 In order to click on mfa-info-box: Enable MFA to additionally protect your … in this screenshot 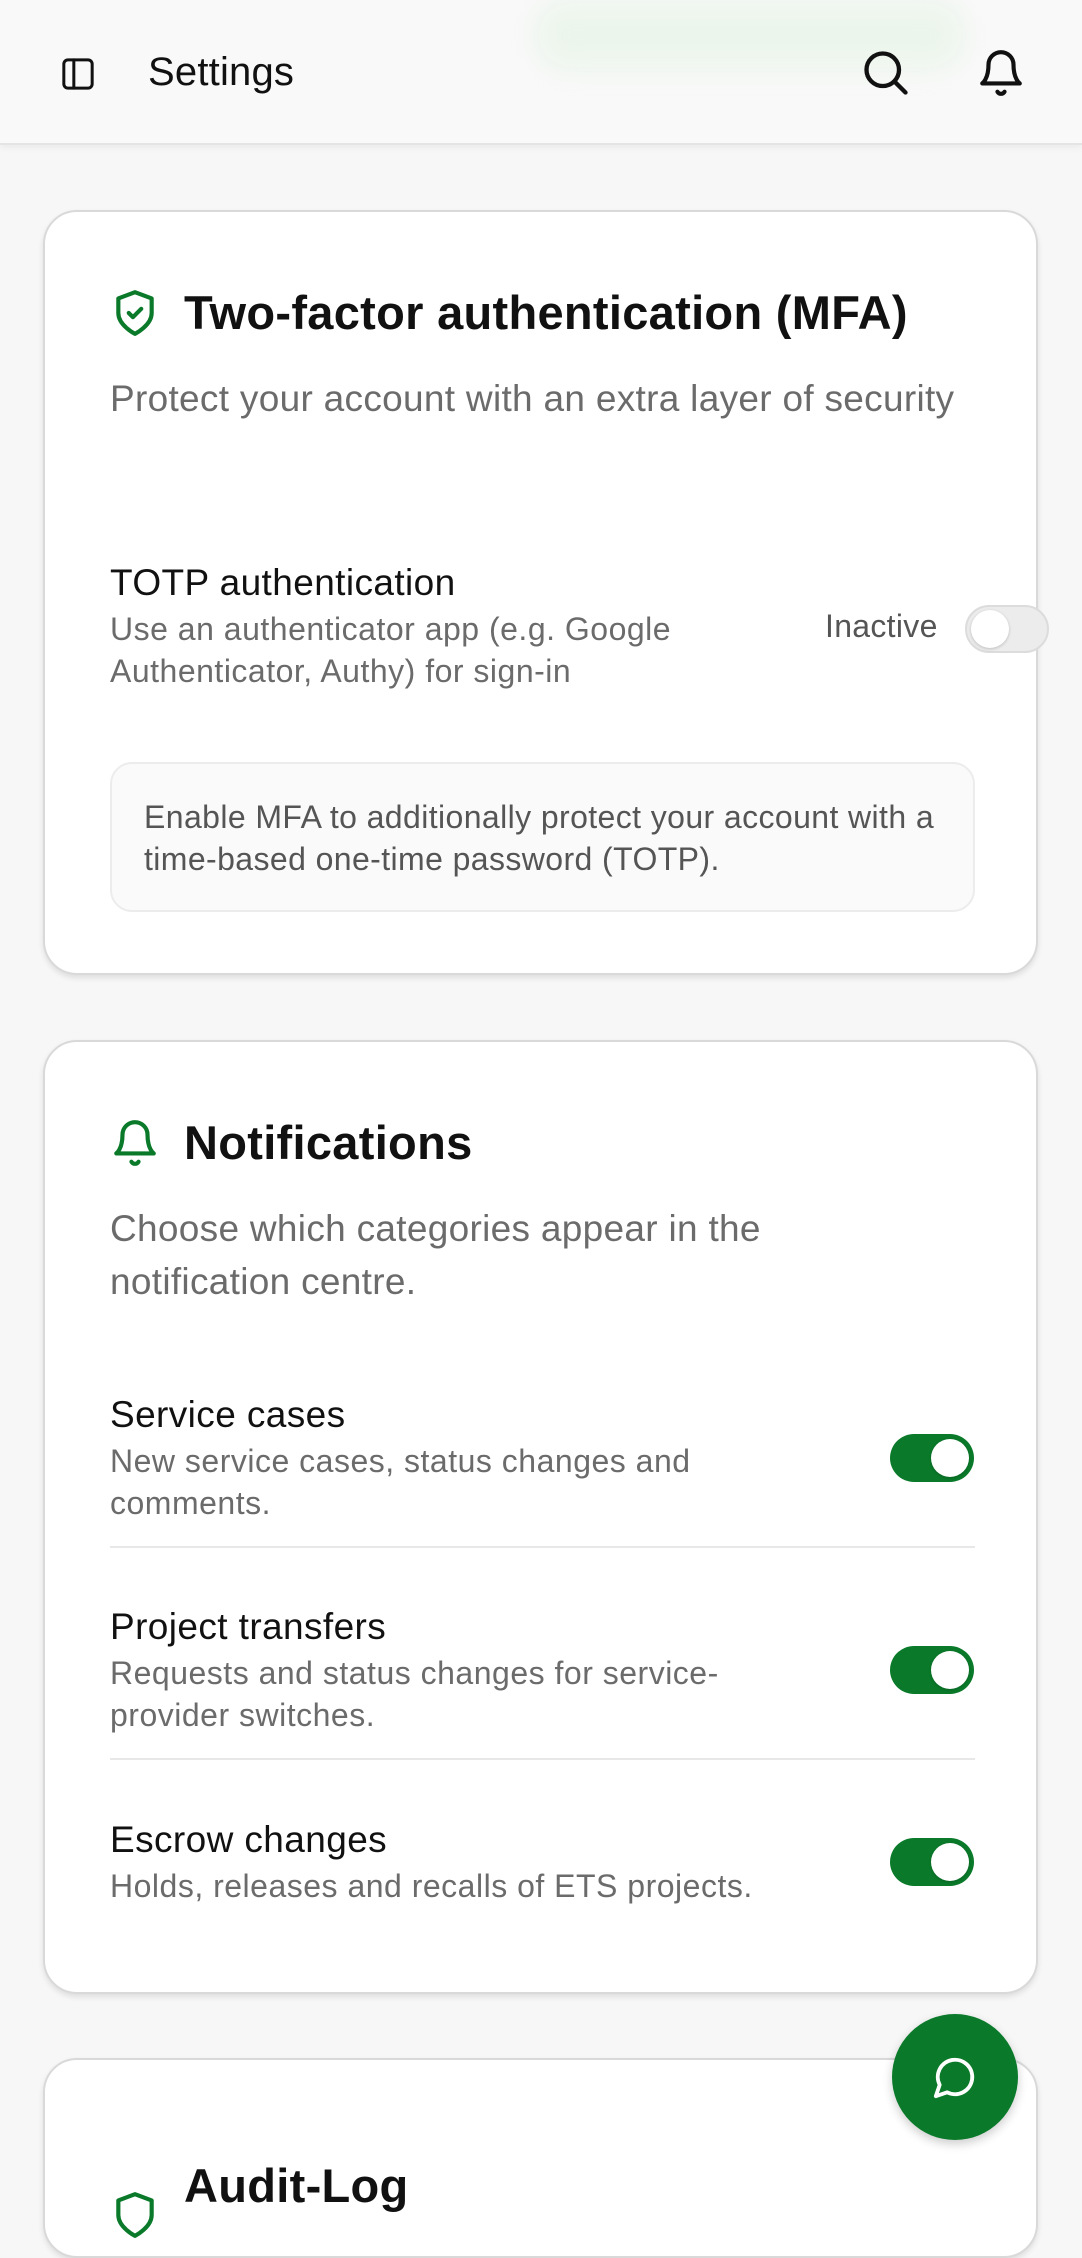, I will do `click(542, 837)`.